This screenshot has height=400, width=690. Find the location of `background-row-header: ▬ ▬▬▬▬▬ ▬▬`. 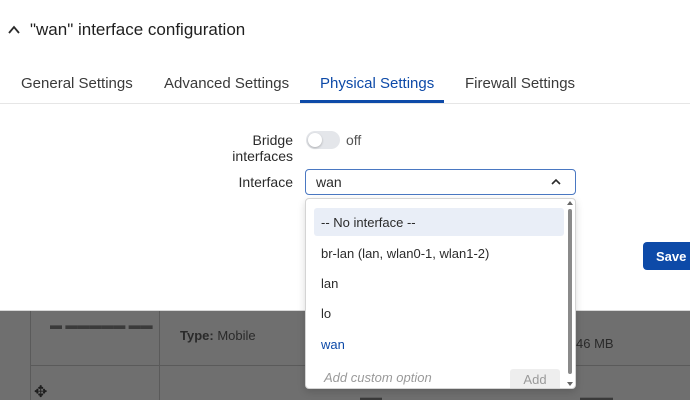

background-row-header: ▬ ▬▬▬▬▬ ▬▬ is located at coordinates (101, 325).